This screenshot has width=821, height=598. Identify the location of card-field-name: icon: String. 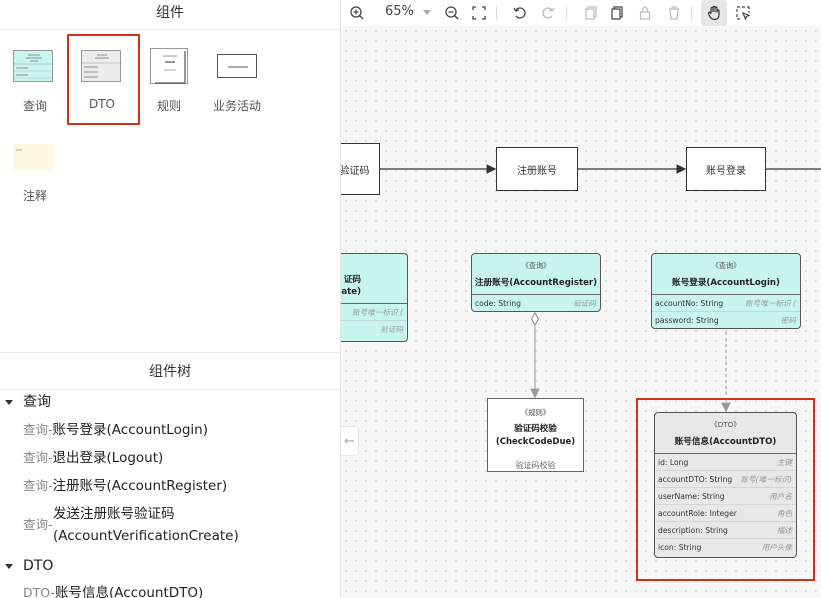
(680, 547).